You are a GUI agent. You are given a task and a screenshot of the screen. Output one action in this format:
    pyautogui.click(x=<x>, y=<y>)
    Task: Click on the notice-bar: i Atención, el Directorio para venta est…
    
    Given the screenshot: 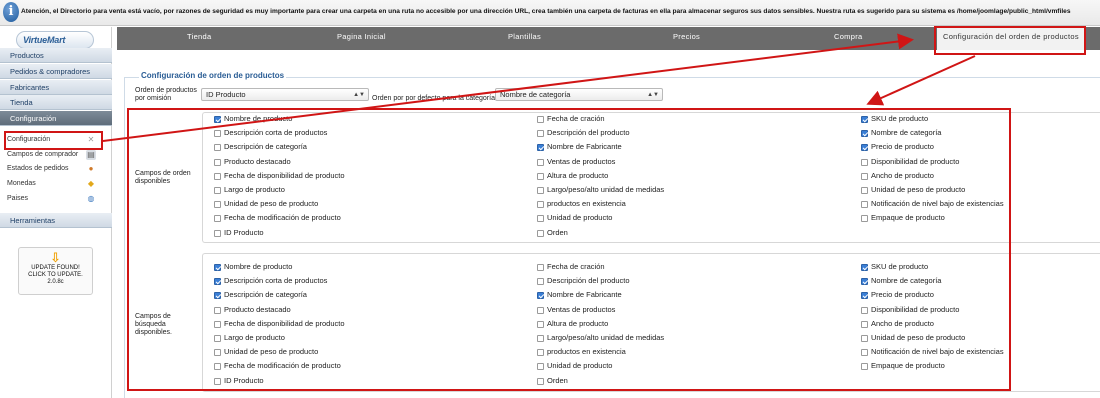 What is the action you would take?
    pyautogui.click(x=550, y=13)
    